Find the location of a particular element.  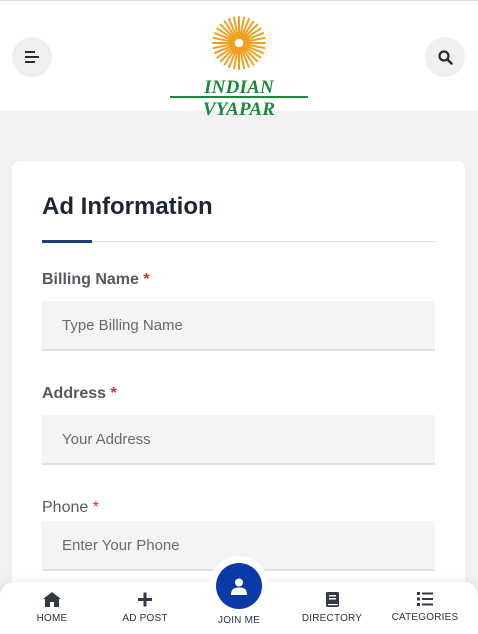

user-icon is located at coordinates (239, 586).